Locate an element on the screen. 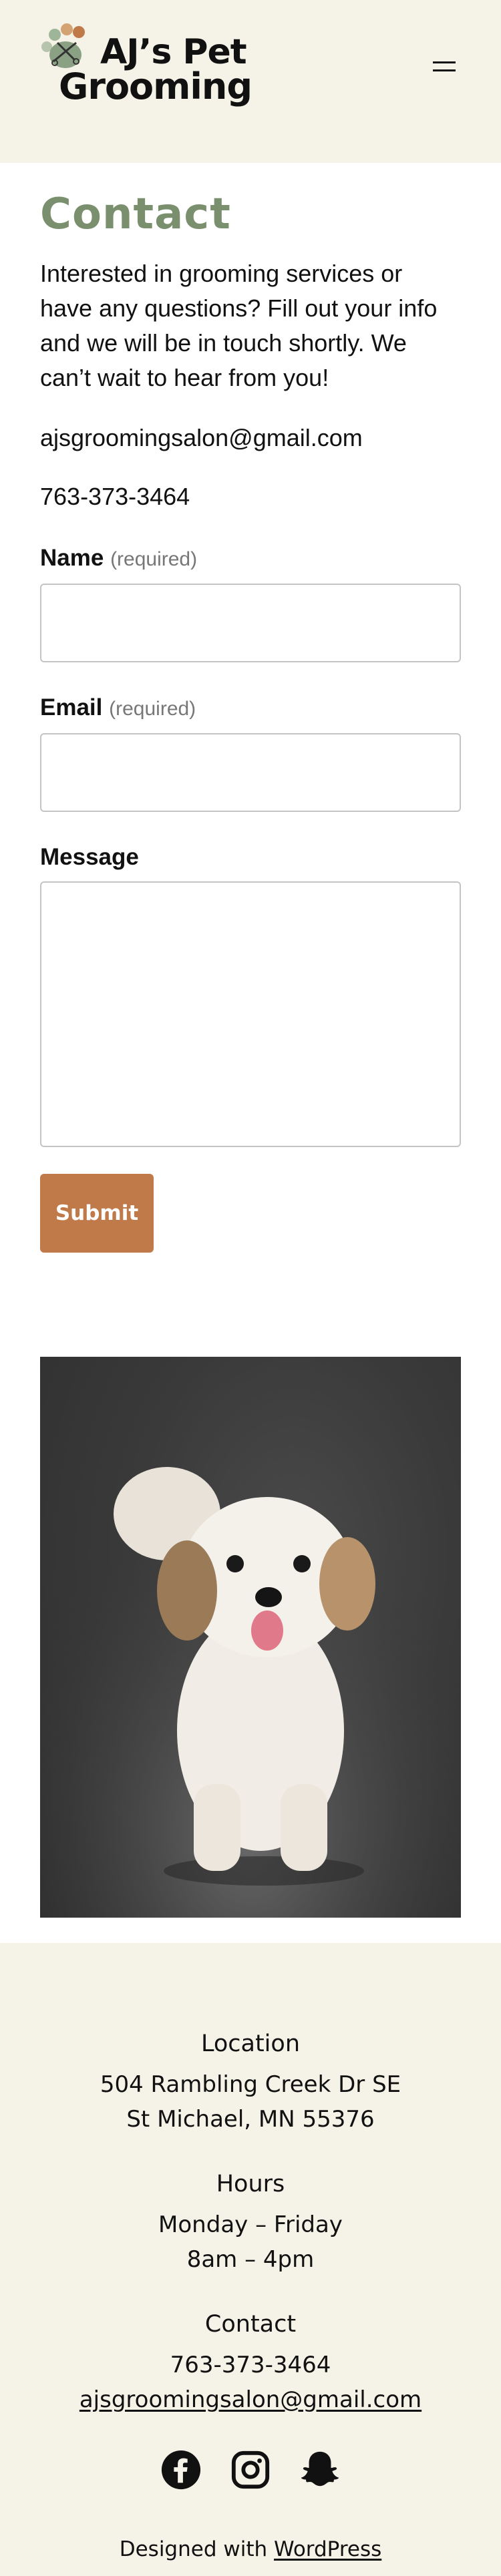  footer-hours: Hours Monday – Friday 8am – 4pm is located at coordinates (251, 2223).